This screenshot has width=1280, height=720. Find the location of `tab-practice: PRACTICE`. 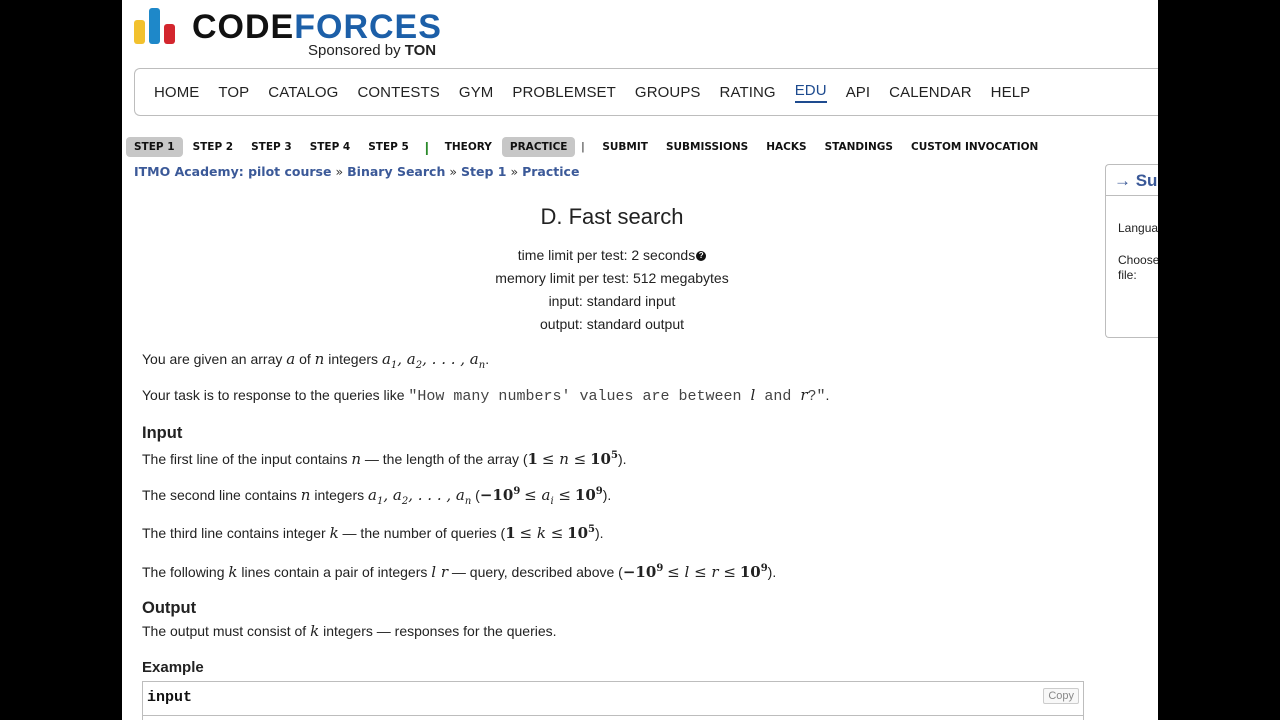

tab-practice: PRACTICE is located at coordinates (538, 147).